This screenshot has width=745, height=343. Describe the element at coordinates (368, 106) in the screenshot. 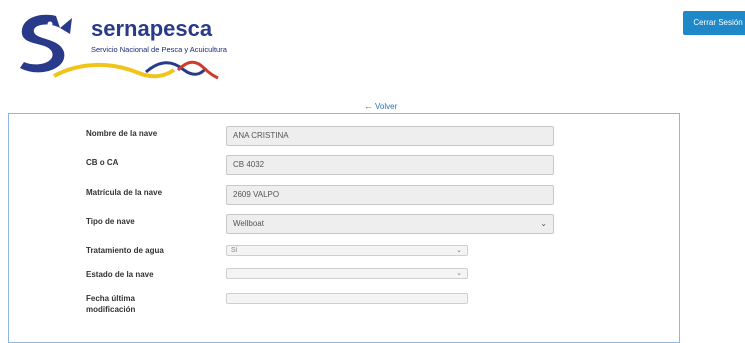

I see `arrow-left-icon: ←` at that location.